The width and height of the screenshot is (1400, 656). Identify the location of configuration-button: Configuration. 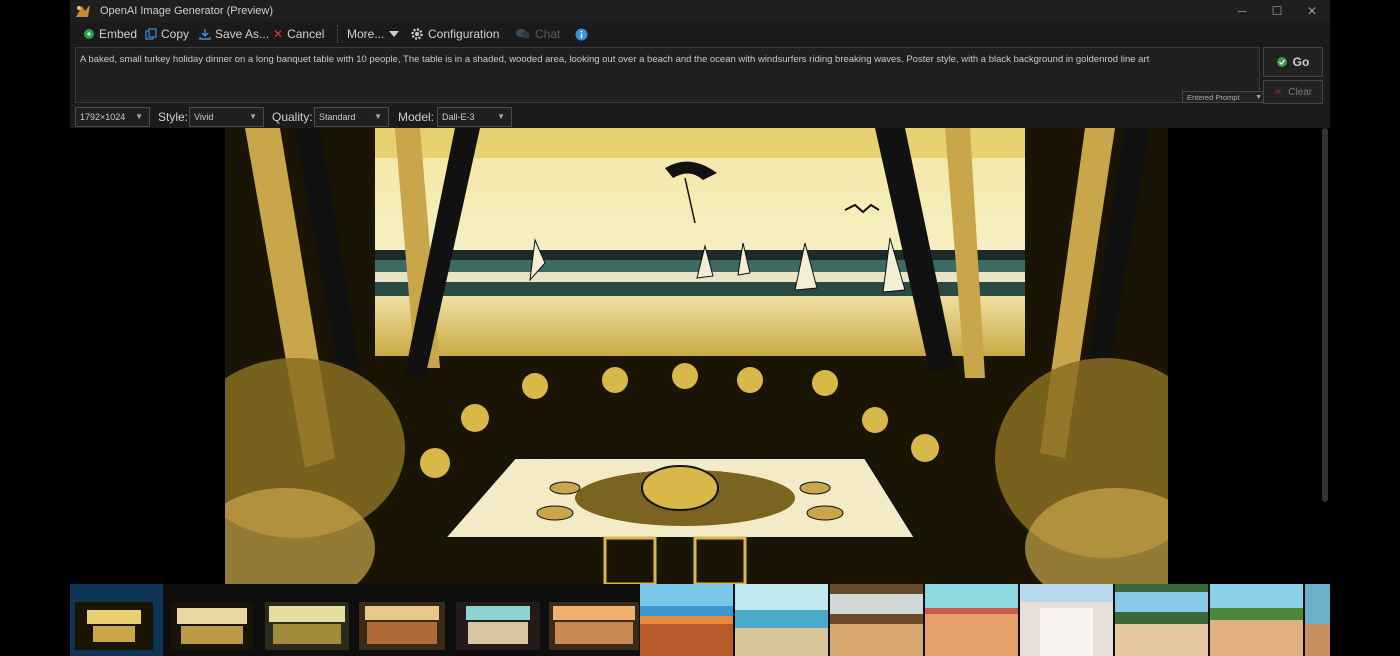
(454, 34).